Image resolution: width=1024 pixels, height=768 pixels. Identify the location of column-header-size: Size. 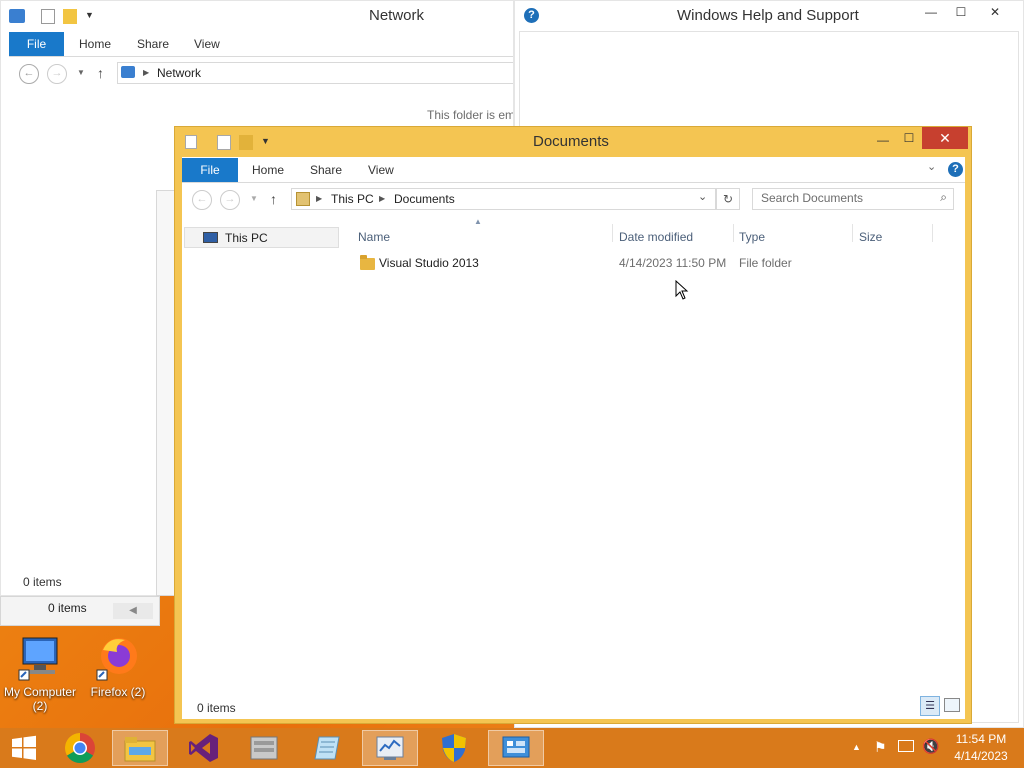
(870, 237).